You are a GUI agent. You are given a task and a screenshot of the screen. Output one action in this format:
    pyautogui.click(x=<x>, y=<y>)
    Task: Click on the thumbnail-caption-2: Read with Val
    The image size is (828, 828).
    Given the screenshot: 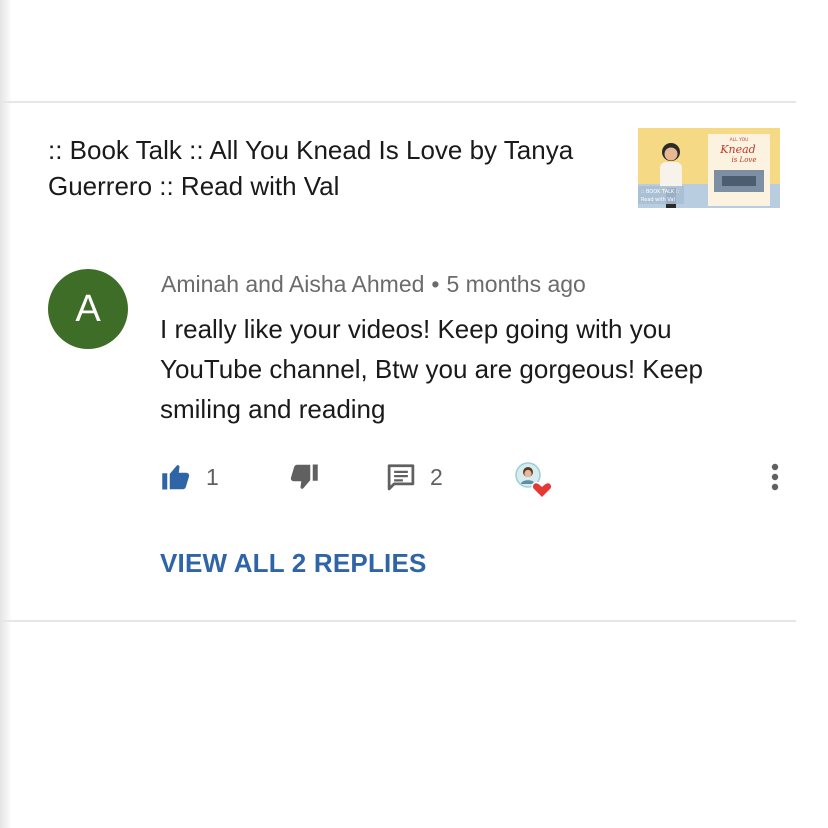 What is the action you would take?
    pyautogui.click(x=658, y=200)
    